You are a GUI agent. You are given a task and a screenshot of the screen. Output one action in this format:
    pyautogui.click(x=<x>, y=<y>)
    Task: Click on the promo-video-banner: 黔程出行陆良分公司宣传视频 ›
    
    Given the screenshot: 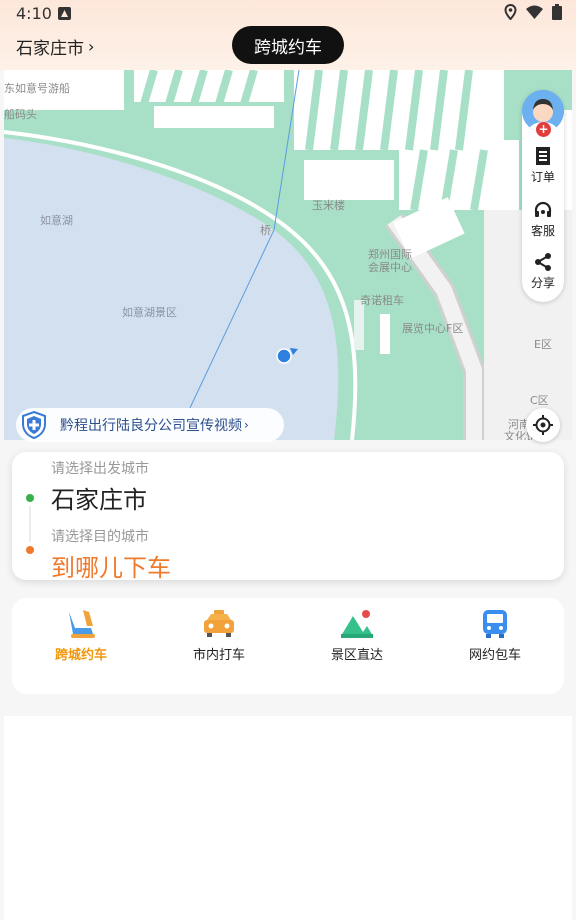 What is the action you would take?
    pyautogui.click(x=150, y=425)
    